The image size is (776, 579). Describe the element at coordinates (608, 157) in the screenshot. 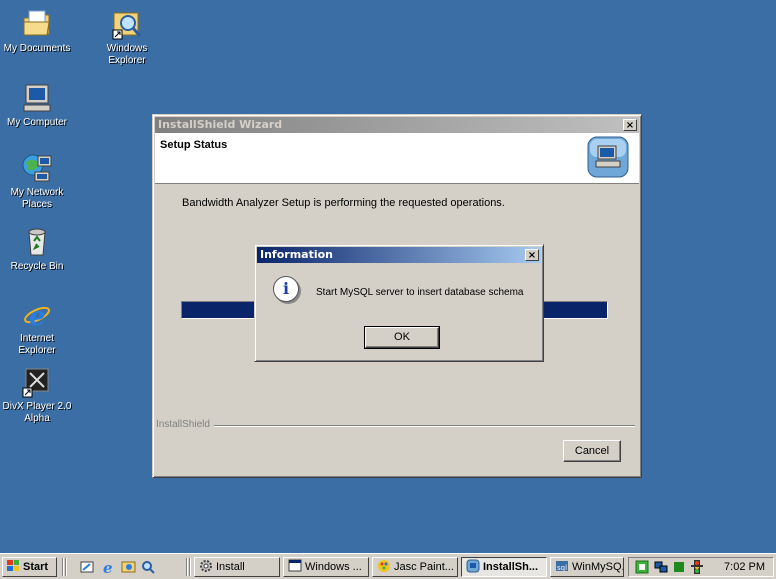

I see `setup-computer-icon` at that location.